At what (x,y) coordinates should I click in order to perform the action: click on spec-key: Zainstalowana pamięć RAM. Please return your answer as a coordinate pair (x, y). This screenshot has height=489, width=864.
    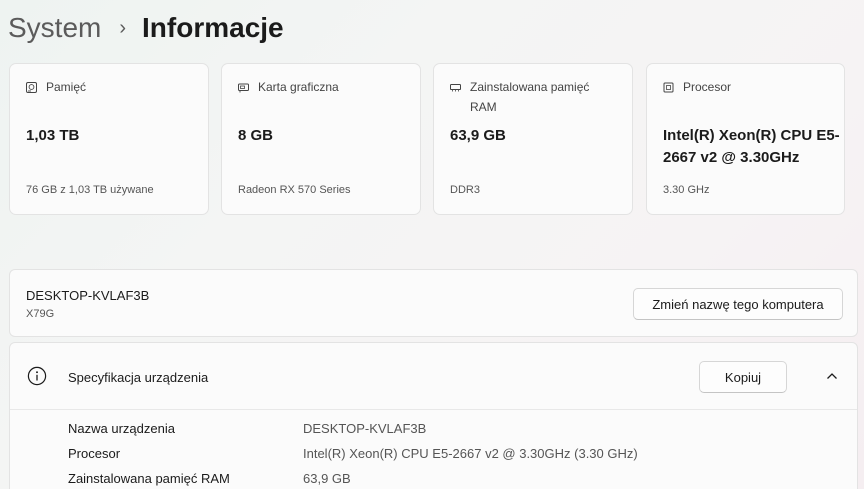
    Looking at the image, I should click on (149, 478).